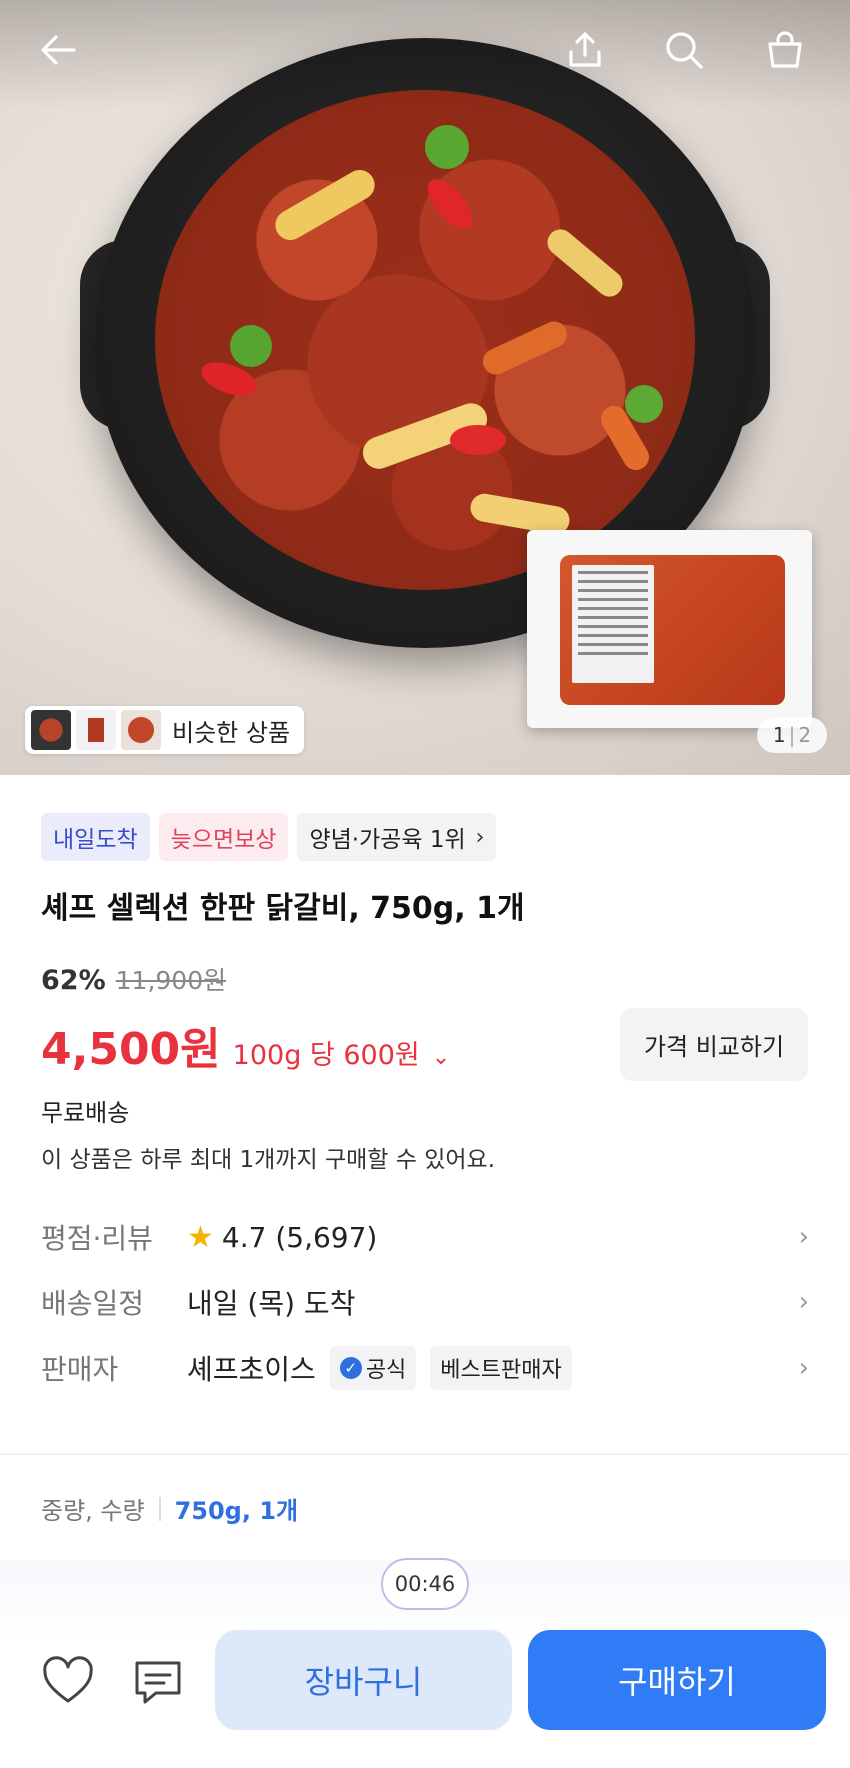 The image size is (850, 1768). What do you see at coordinates (441, 1057) in the screenshot?
I see `chevron-down-icon: ⌄` at bounding box center [441, 1057].